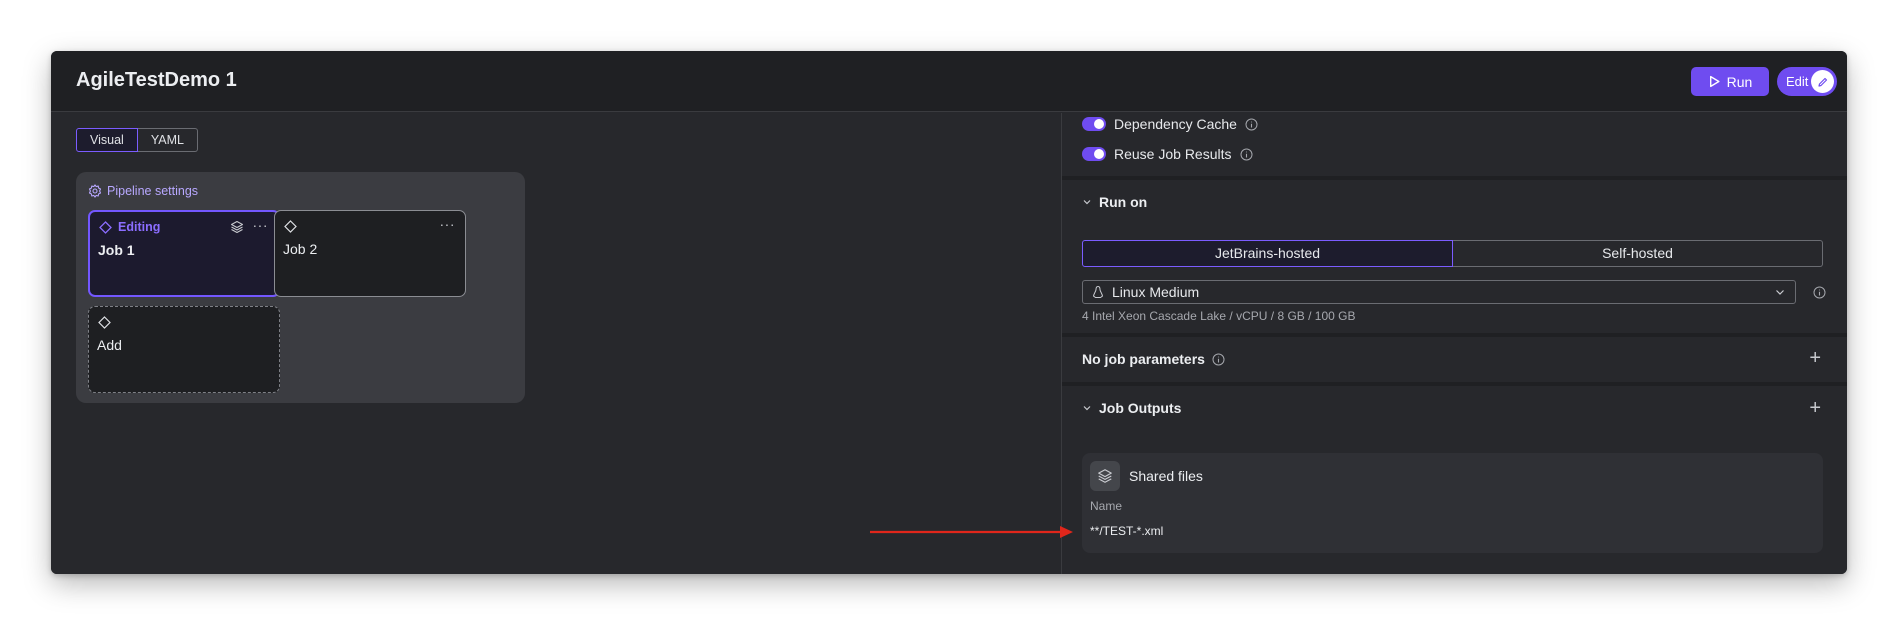 The width and height of the screenshot is (1898, 624). I want to click on reuse-job-results-row: Reuse Job Results, so click(1167, 154).